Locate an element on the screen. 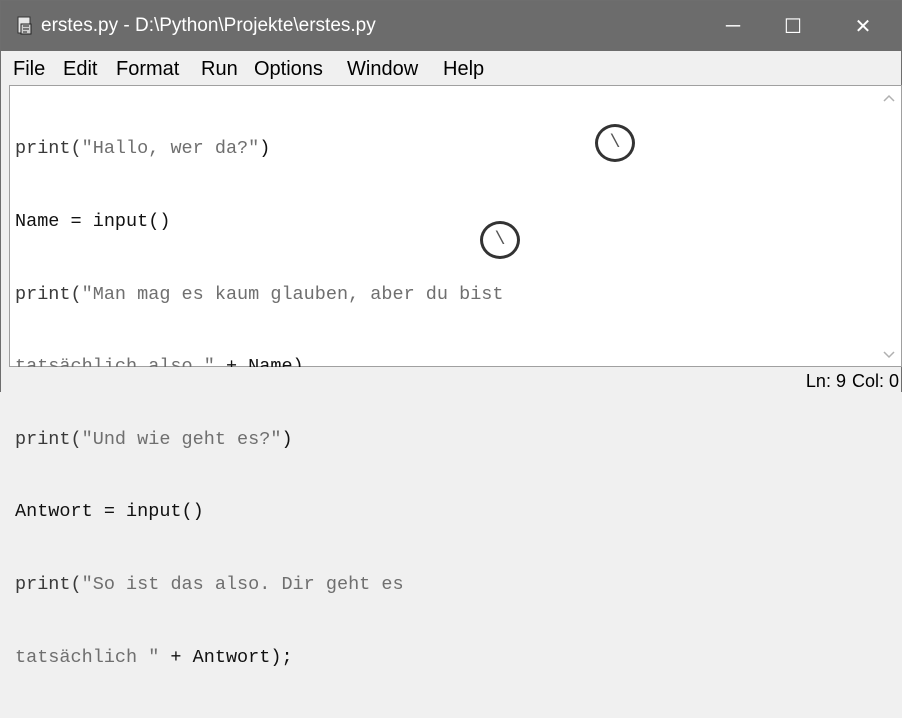 The image size is (902, 718). chevron-up-icon is located at coordinates (889, 97).